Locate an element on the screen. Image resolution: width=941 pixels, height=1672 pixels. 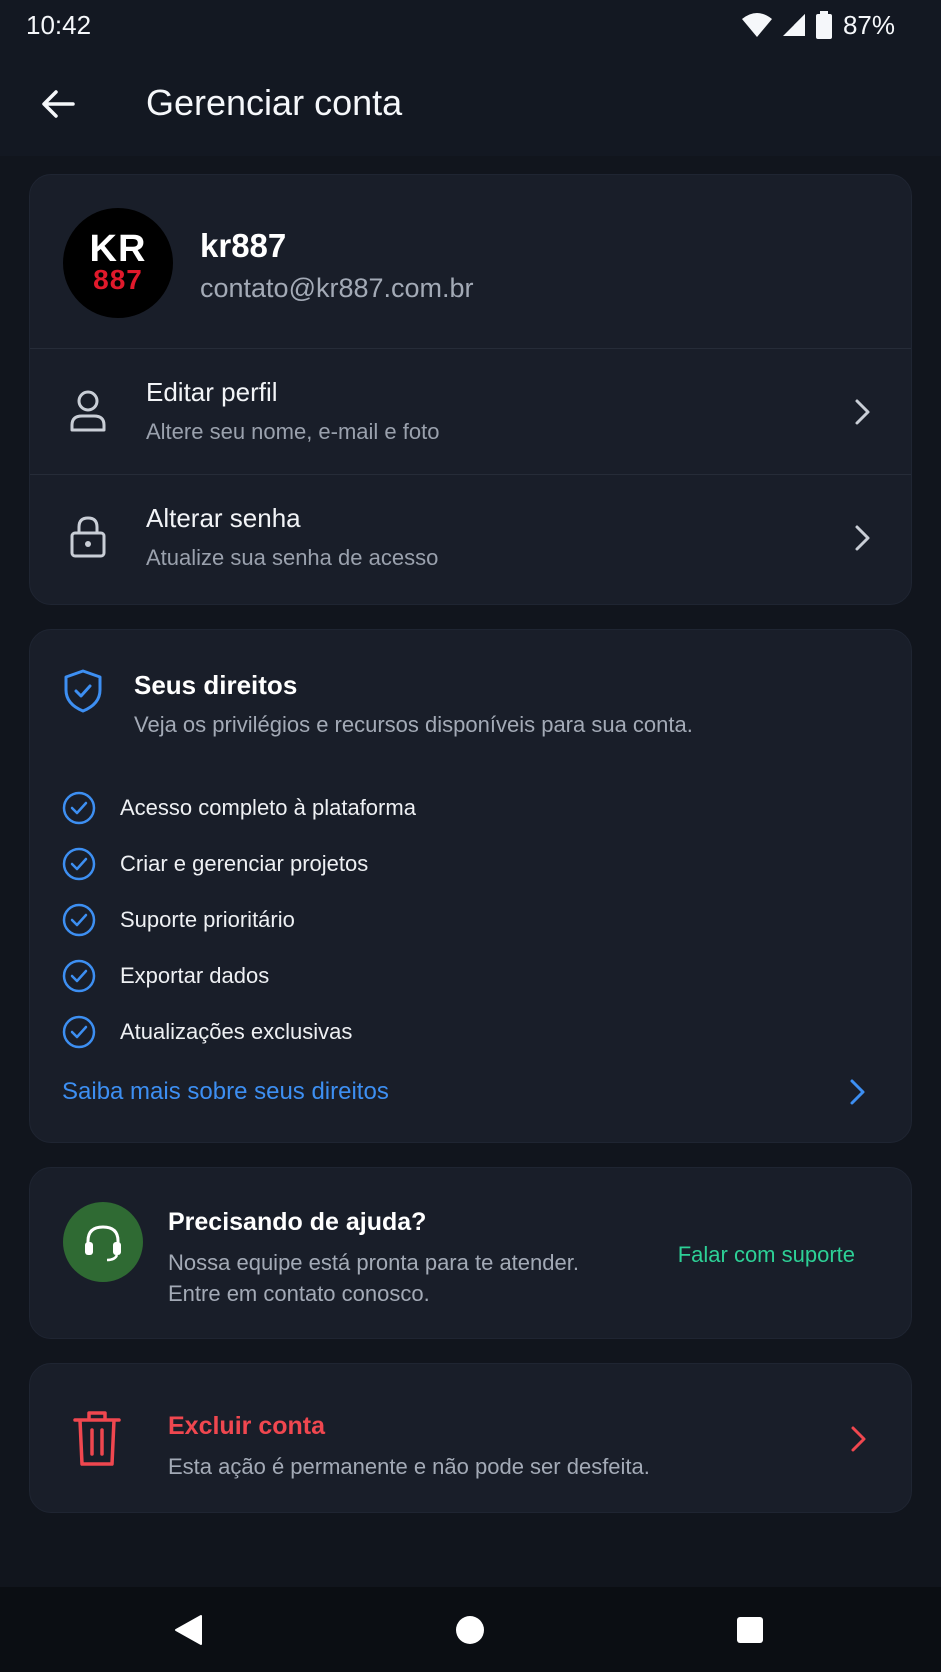
square-recents-icon is located at coordinates (750, 1630).